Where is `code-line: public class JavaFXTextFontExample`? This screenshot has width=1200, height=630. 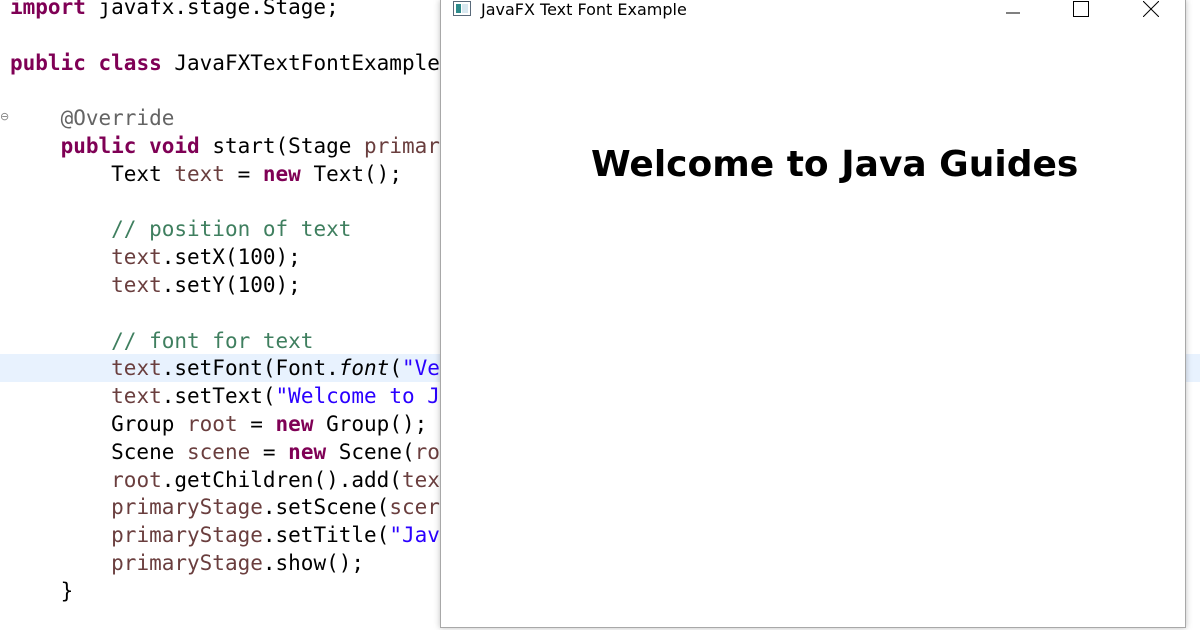 code-line: public class JavaFXTextFontExample is located at coordinates (220, 63).